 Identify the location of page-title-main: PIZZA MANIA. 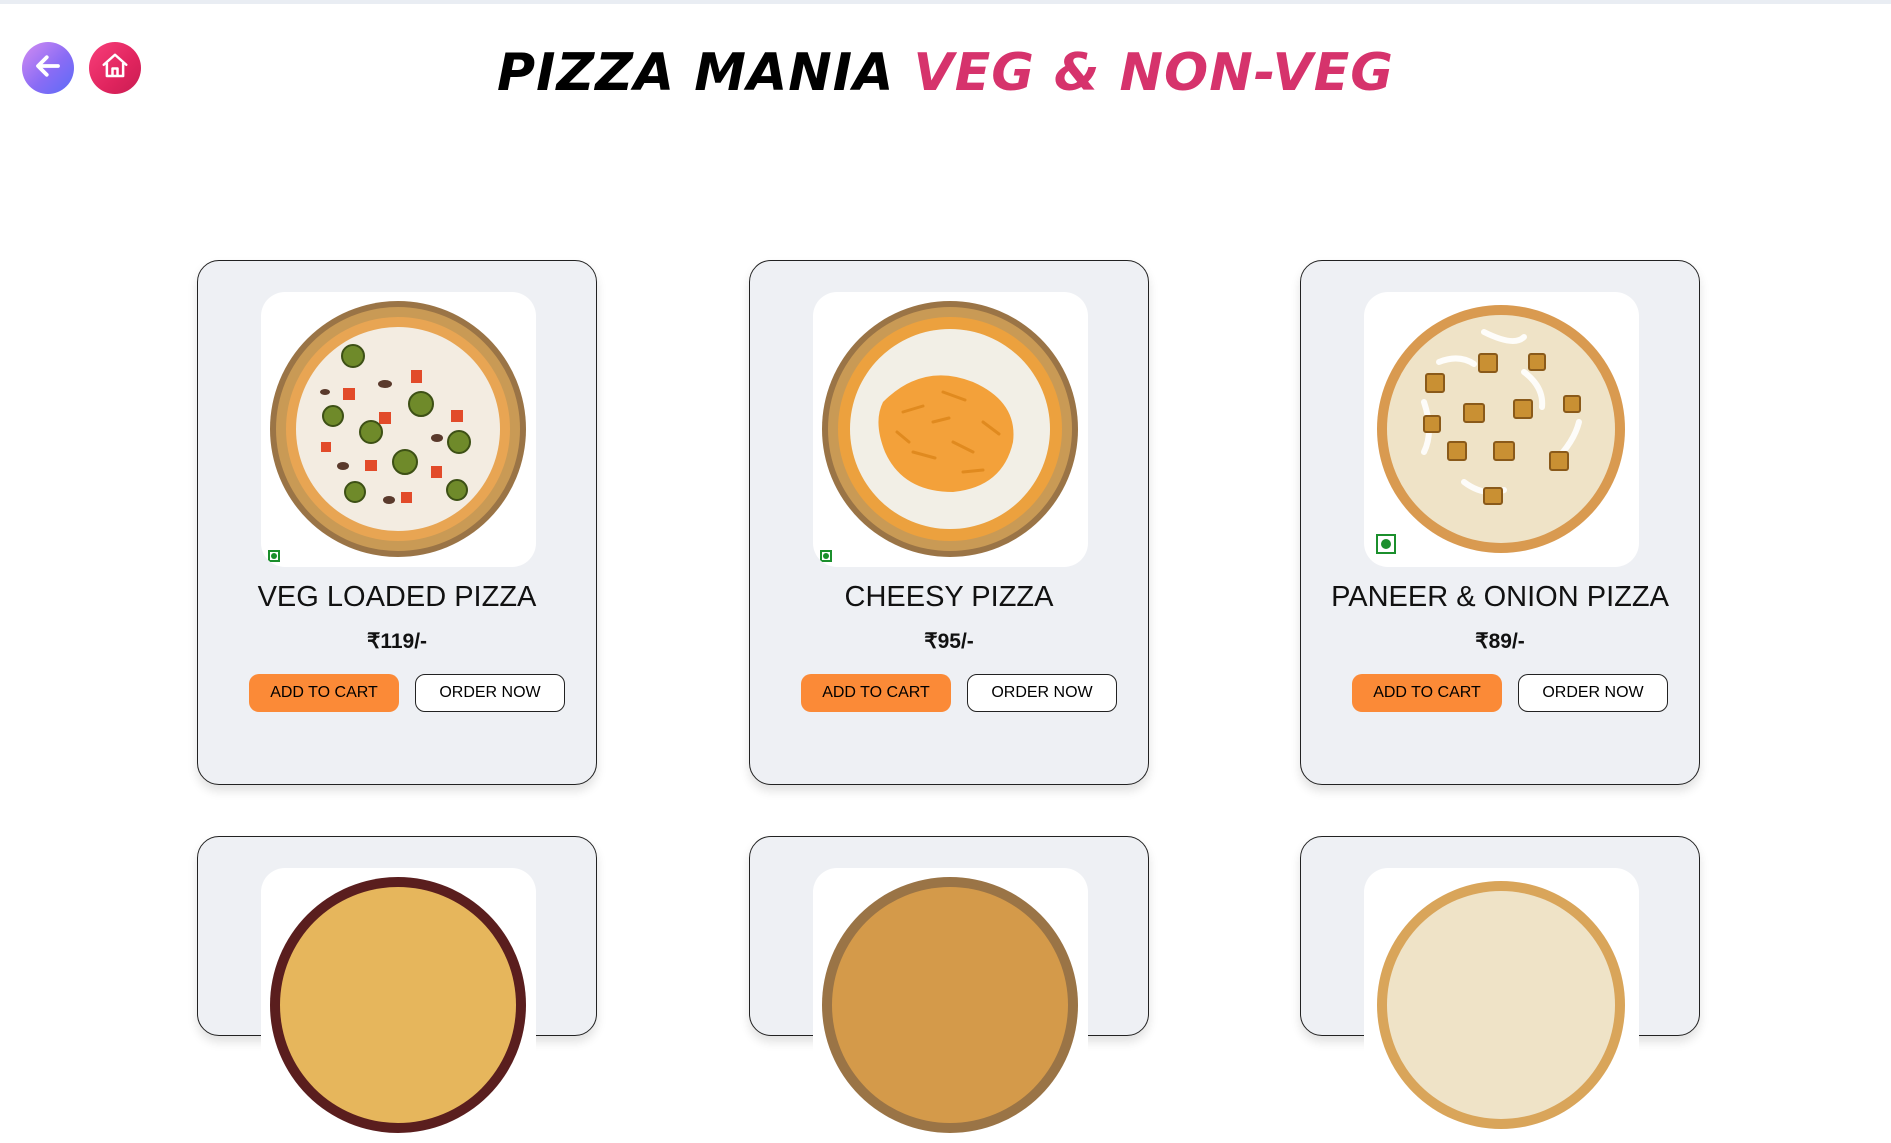
(696, 73).